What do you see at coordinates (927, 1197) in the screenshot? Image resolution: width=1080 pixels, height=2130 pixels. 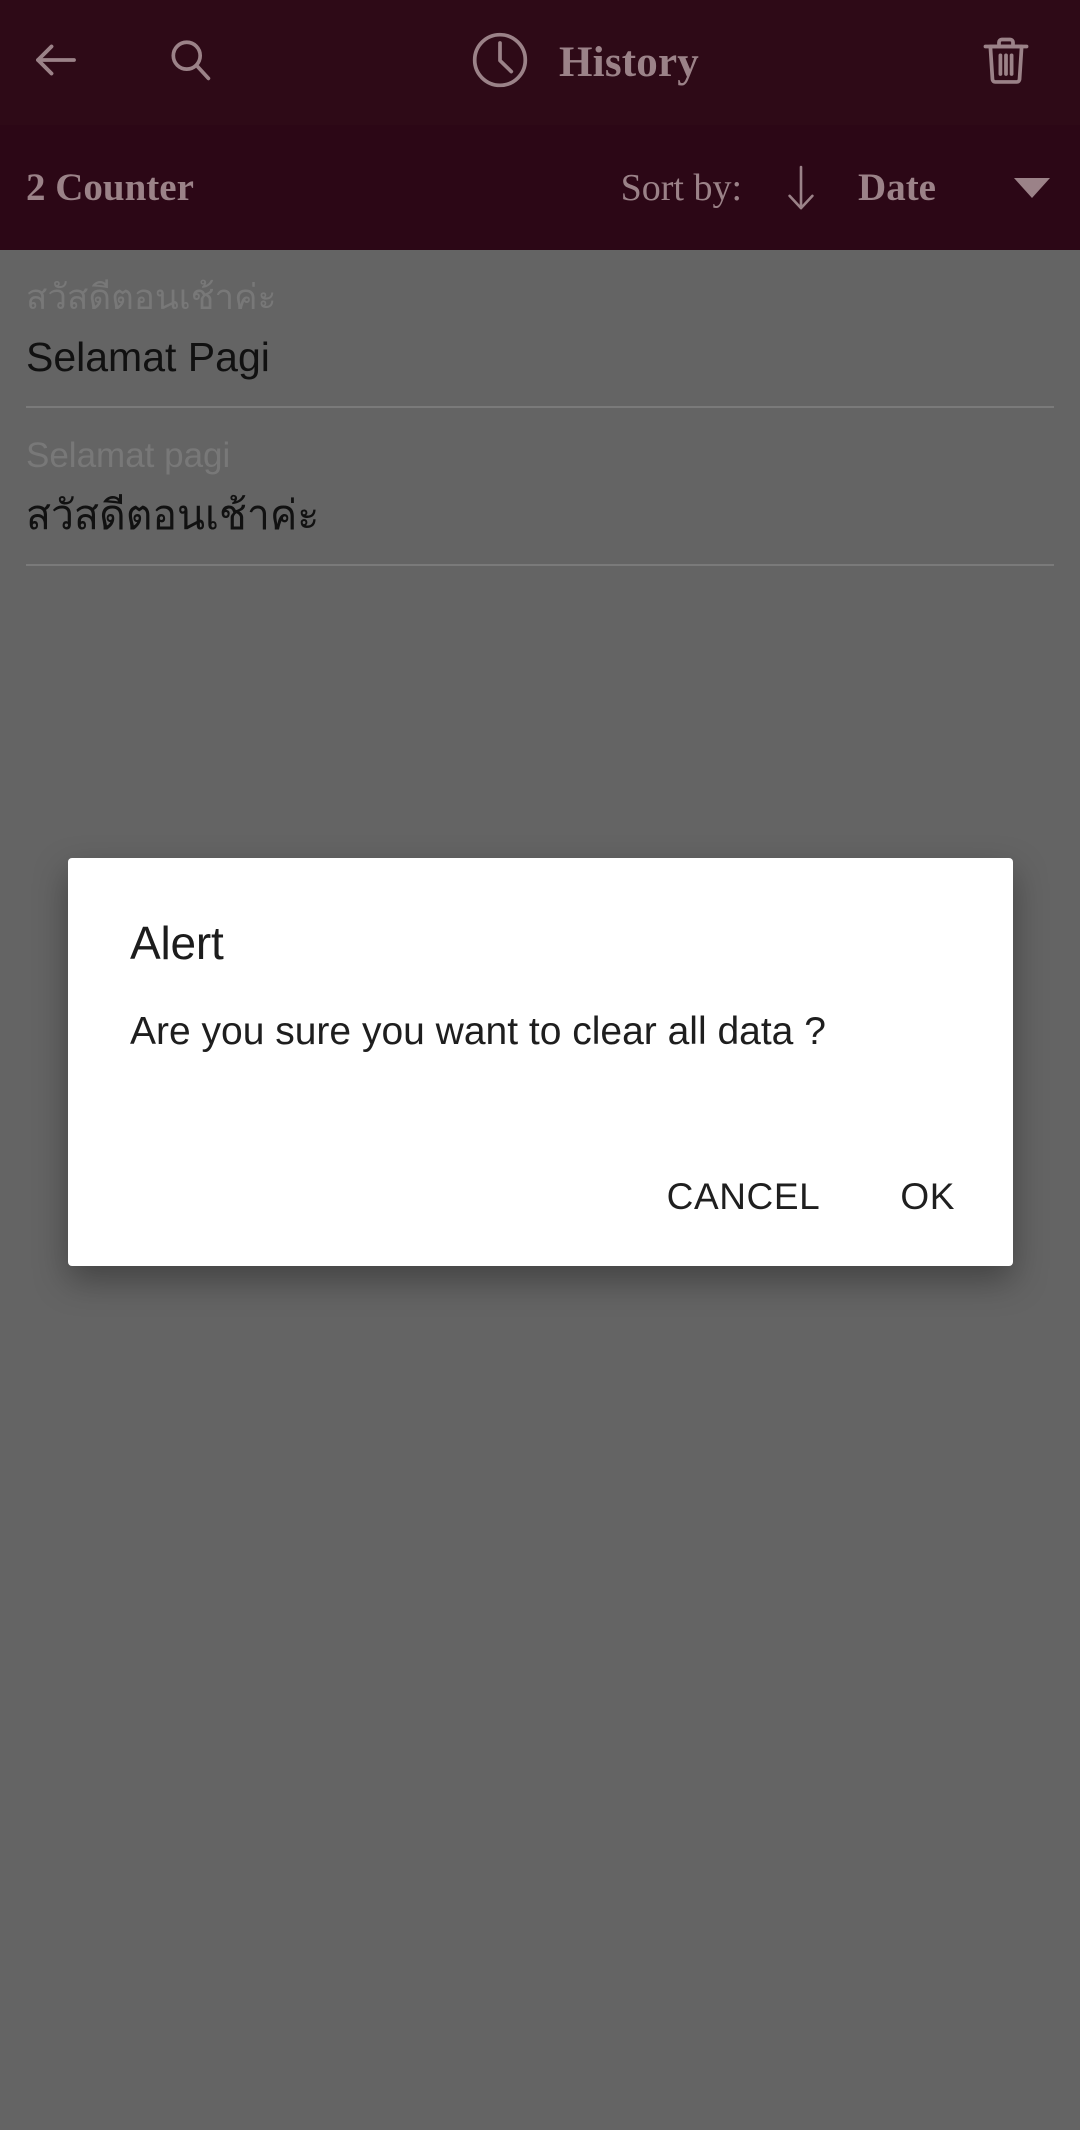 I see `ok-button: OK` at bounding box center [927, 1197].